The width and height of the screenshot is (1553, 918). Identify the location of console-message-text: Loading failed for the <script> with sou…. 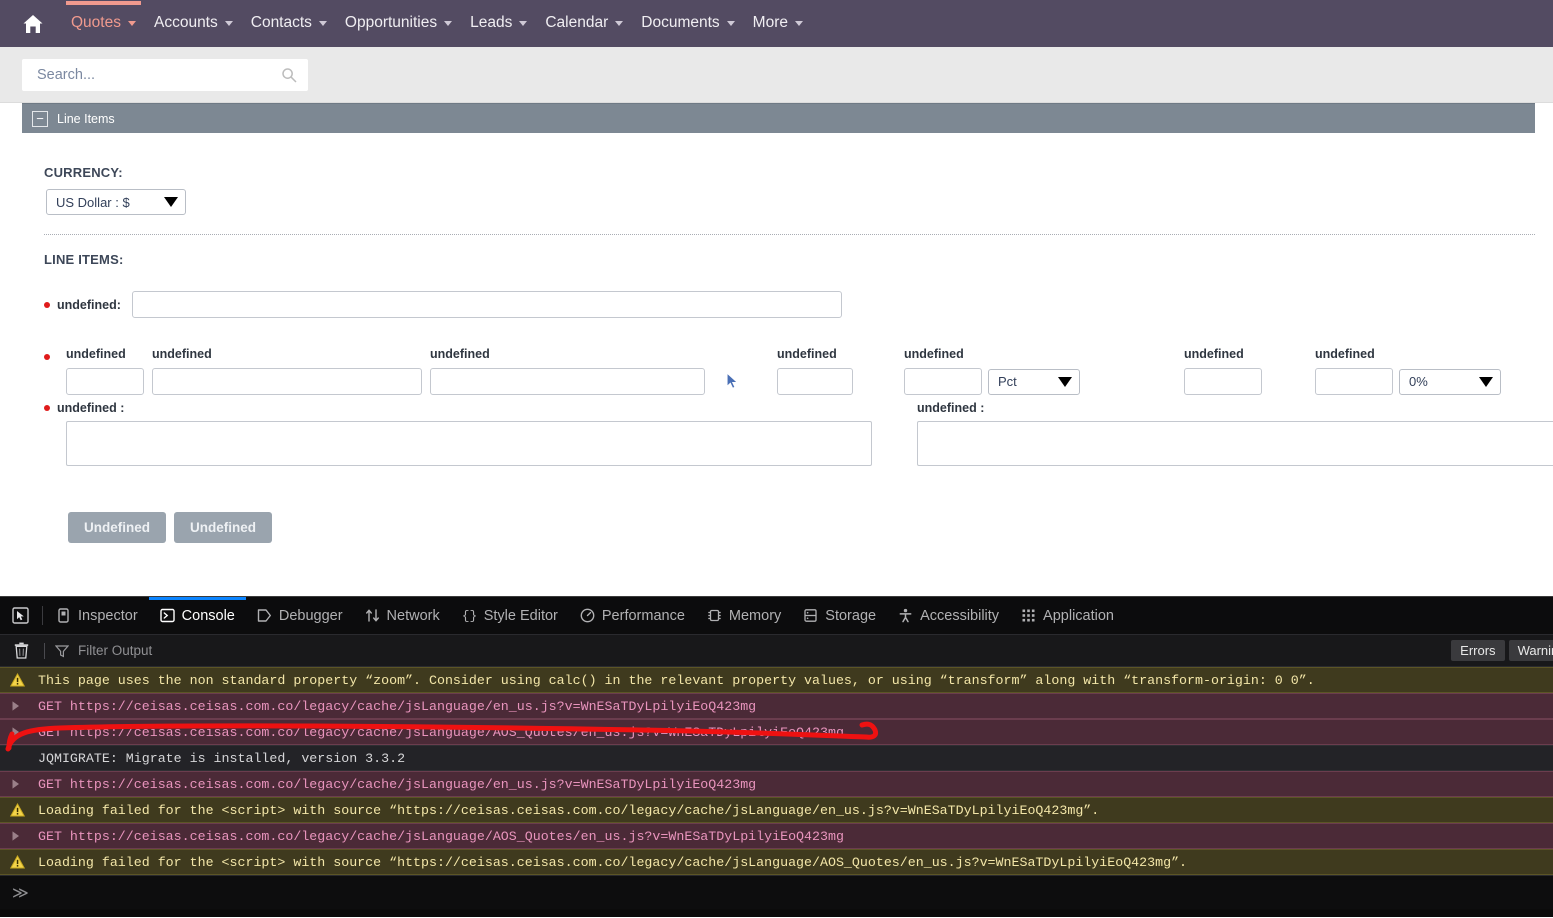
(567, 810).